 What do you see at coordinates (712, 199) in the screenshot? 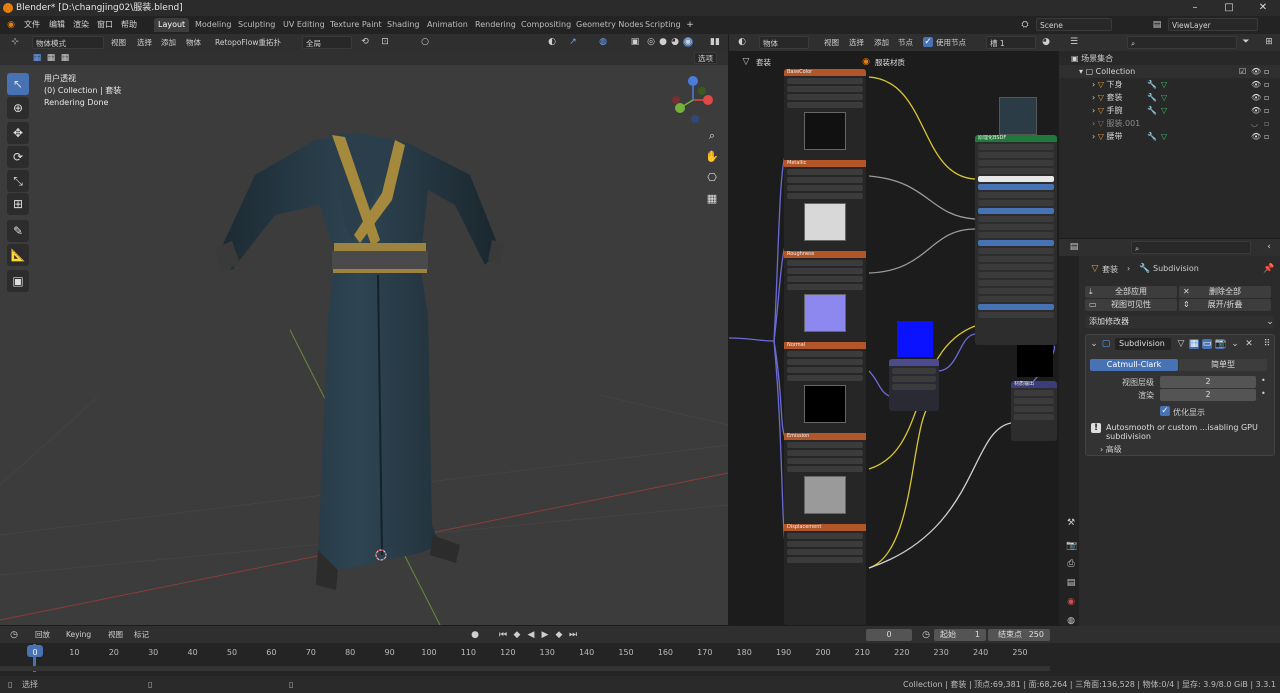
I see `ortho-grid-icon: ▦` at bounding box center [712, 199].